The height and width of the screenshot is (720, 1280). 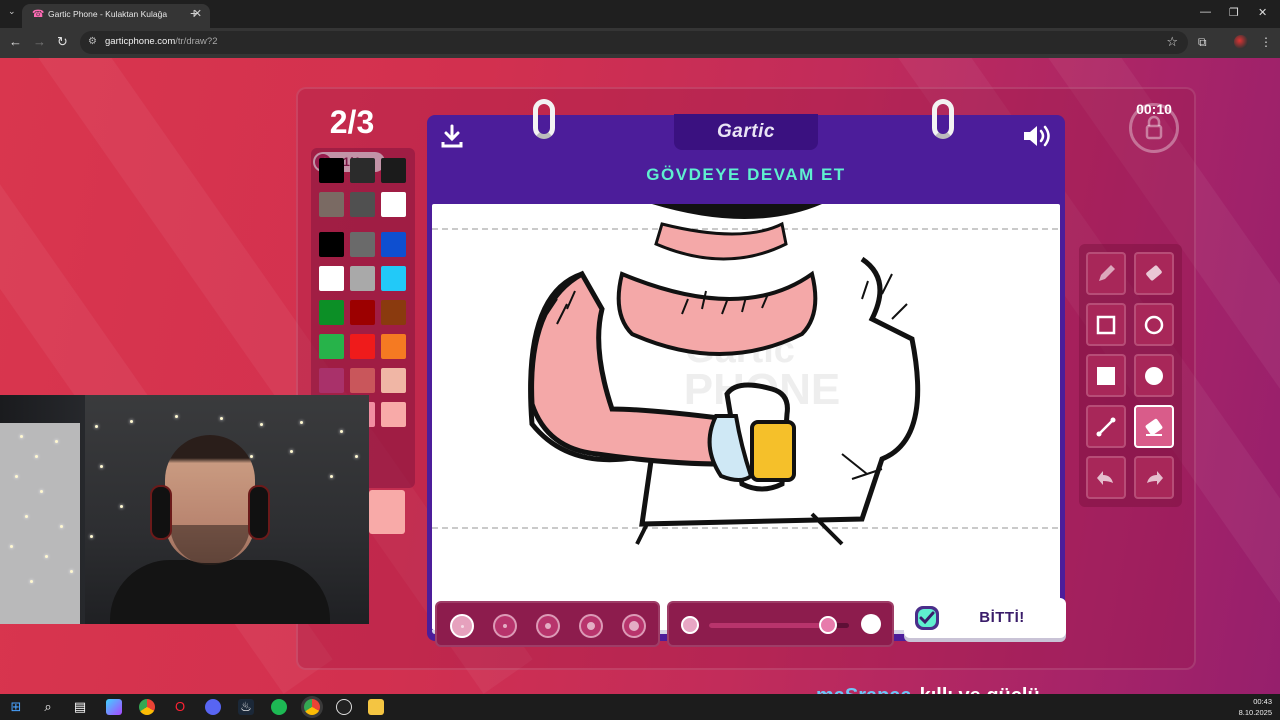 I want to click on obs-icon, so click(x=344, y=707).